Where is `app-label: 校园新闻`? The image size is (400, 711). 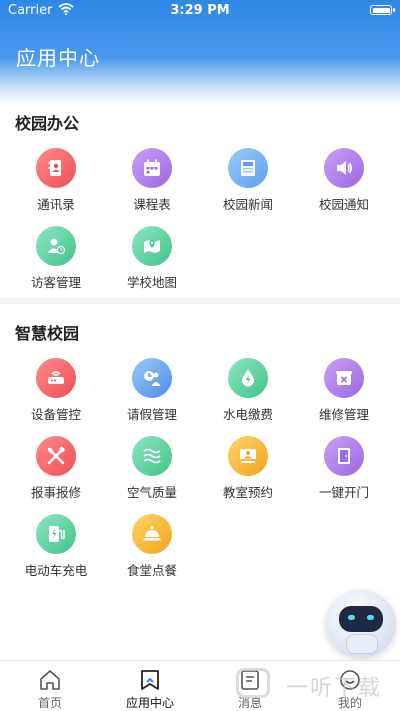 app-label: 校园新闻 is located at coordinates (247, 204).